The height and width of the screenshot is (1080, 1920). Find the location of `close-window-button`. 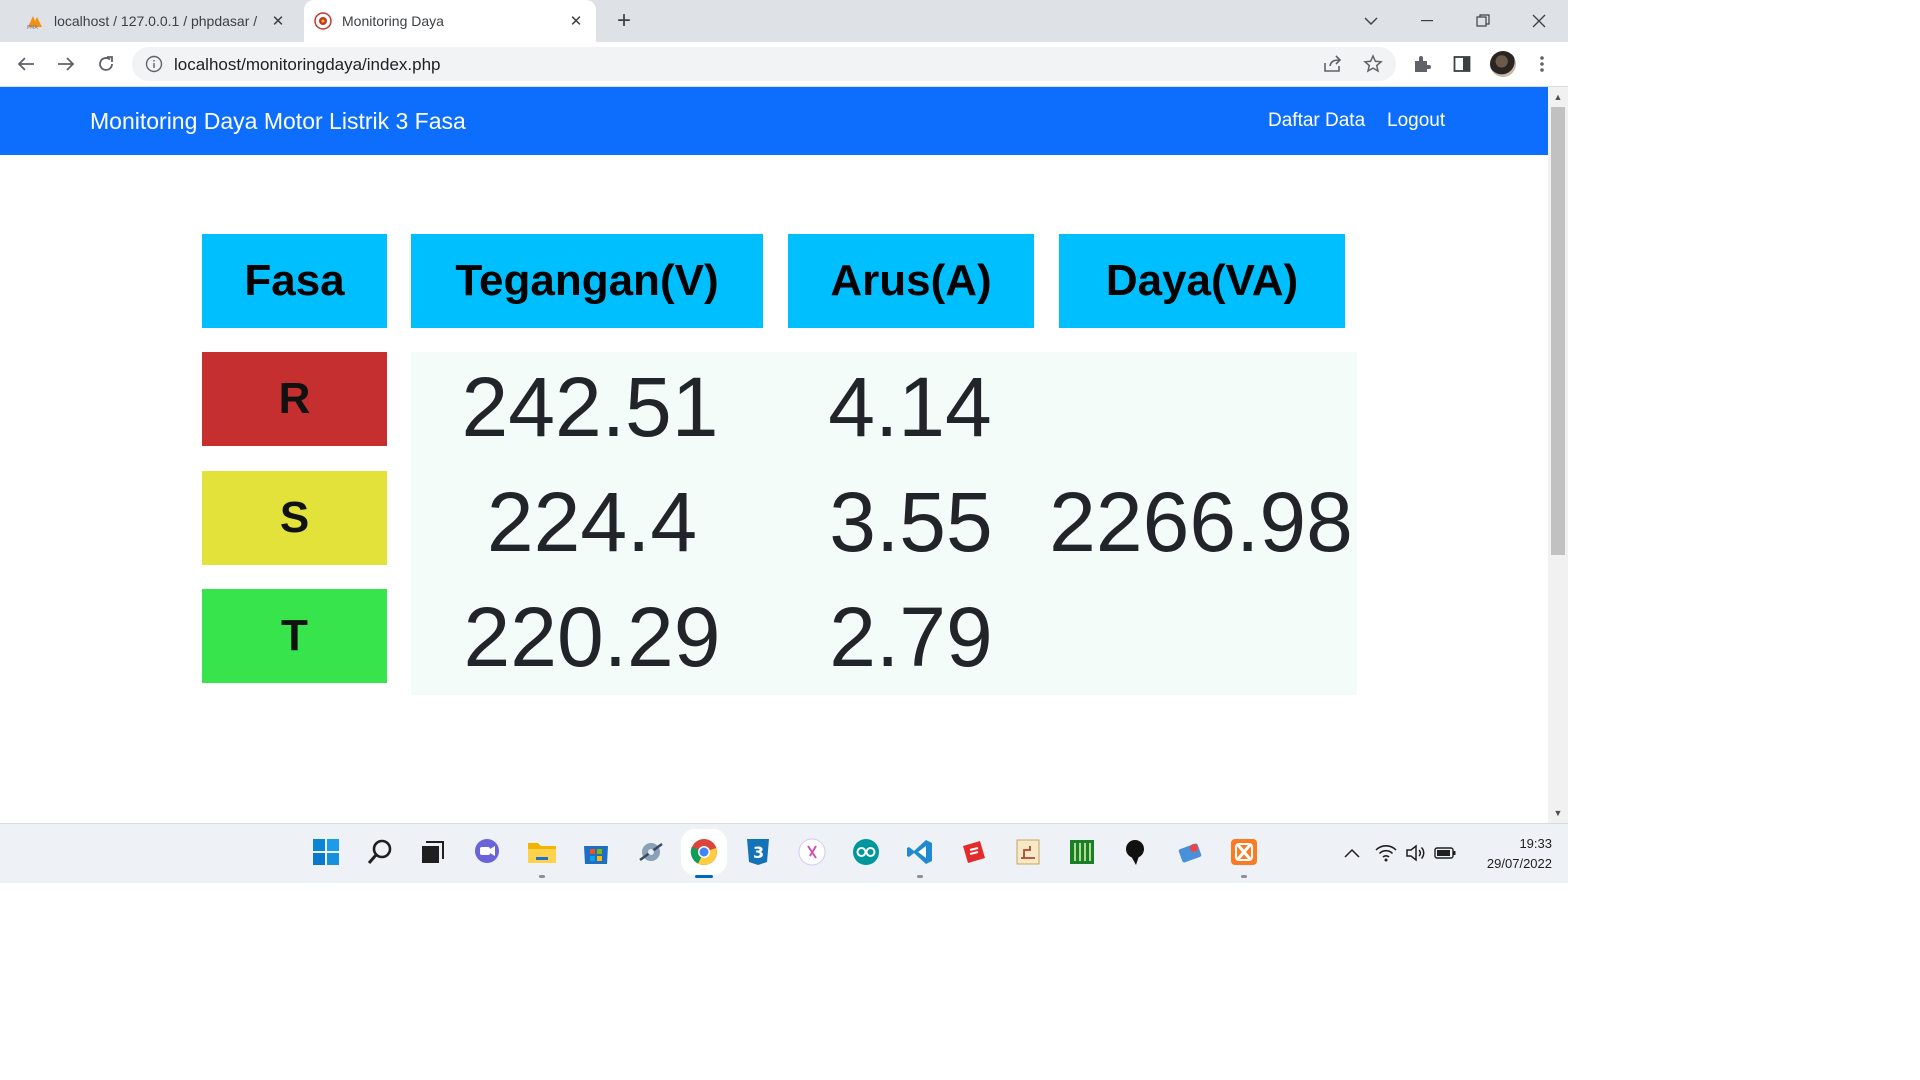

close-window-button is located at coordinates (1539, 21).